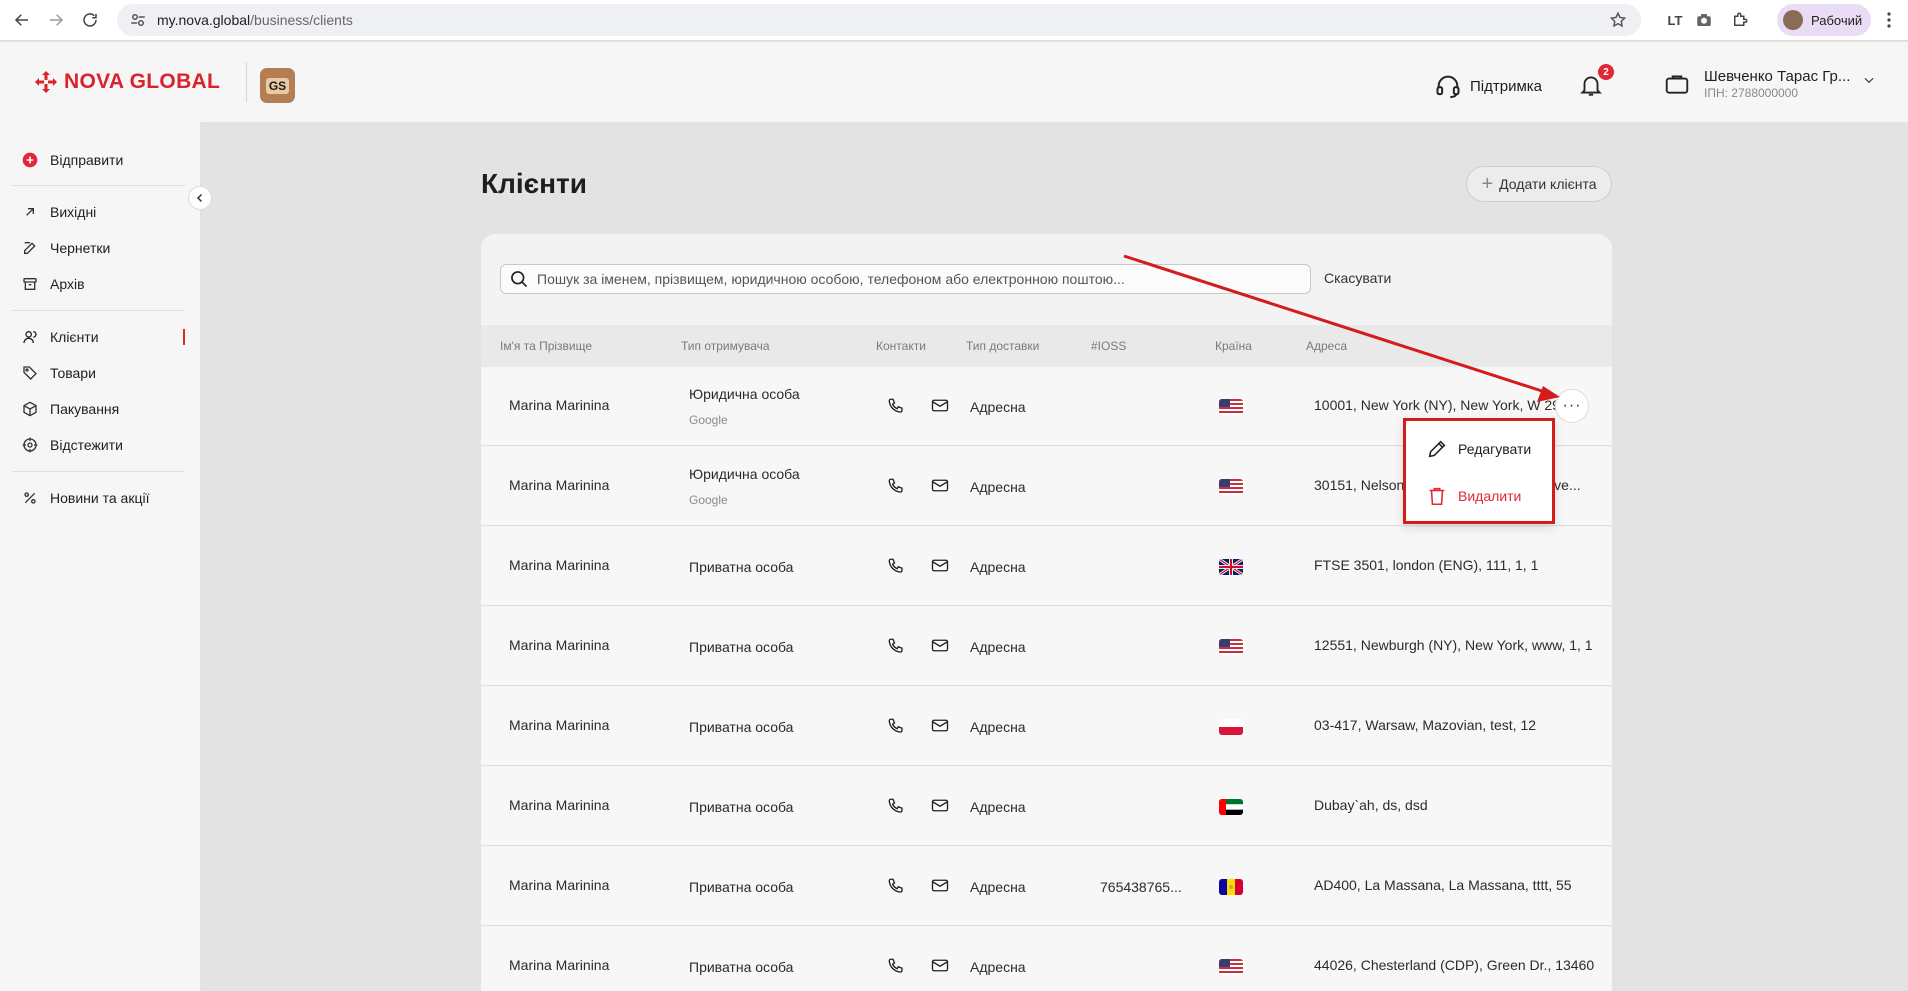 Image resolution: width=1908 pixels, height=991 pixels. What do you see at coordinates (53, 284) in the screenshot?
I see `sidebar-item-archive: Архів` at bounding box center [53, 284].